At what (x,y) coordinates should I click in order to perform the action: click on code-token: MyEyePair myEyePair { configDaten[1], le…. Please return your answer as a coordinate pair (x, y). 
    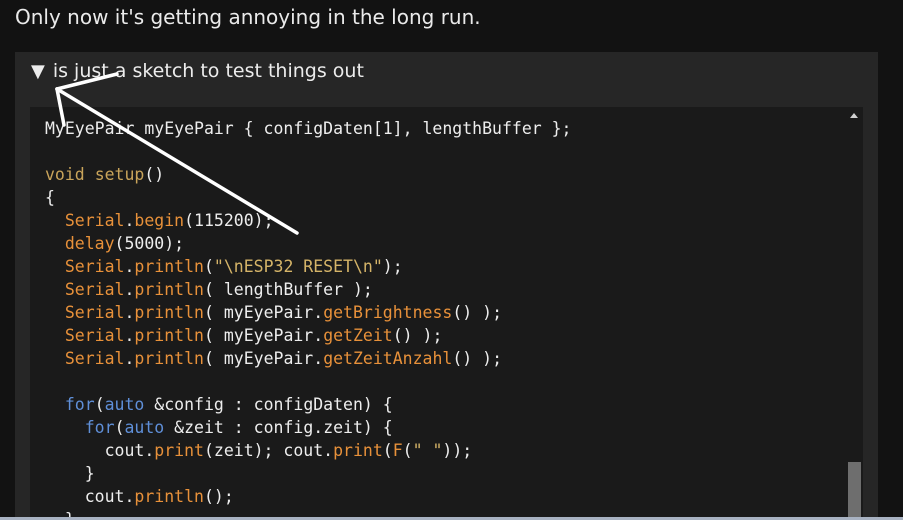
    Looking at the image, I should click on (308, 128).